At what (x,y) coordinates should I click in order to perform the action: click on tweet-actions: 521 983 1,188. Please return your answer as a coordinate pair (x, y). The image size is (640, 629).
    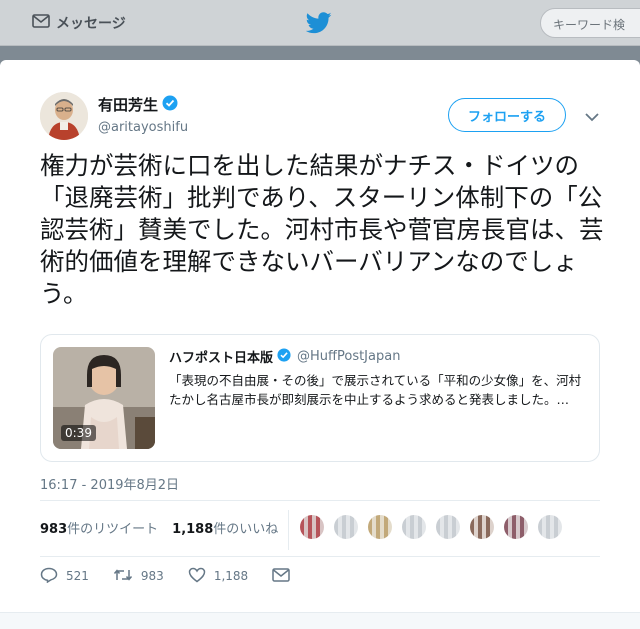
    Looking at the image, I should click on (180, 576).